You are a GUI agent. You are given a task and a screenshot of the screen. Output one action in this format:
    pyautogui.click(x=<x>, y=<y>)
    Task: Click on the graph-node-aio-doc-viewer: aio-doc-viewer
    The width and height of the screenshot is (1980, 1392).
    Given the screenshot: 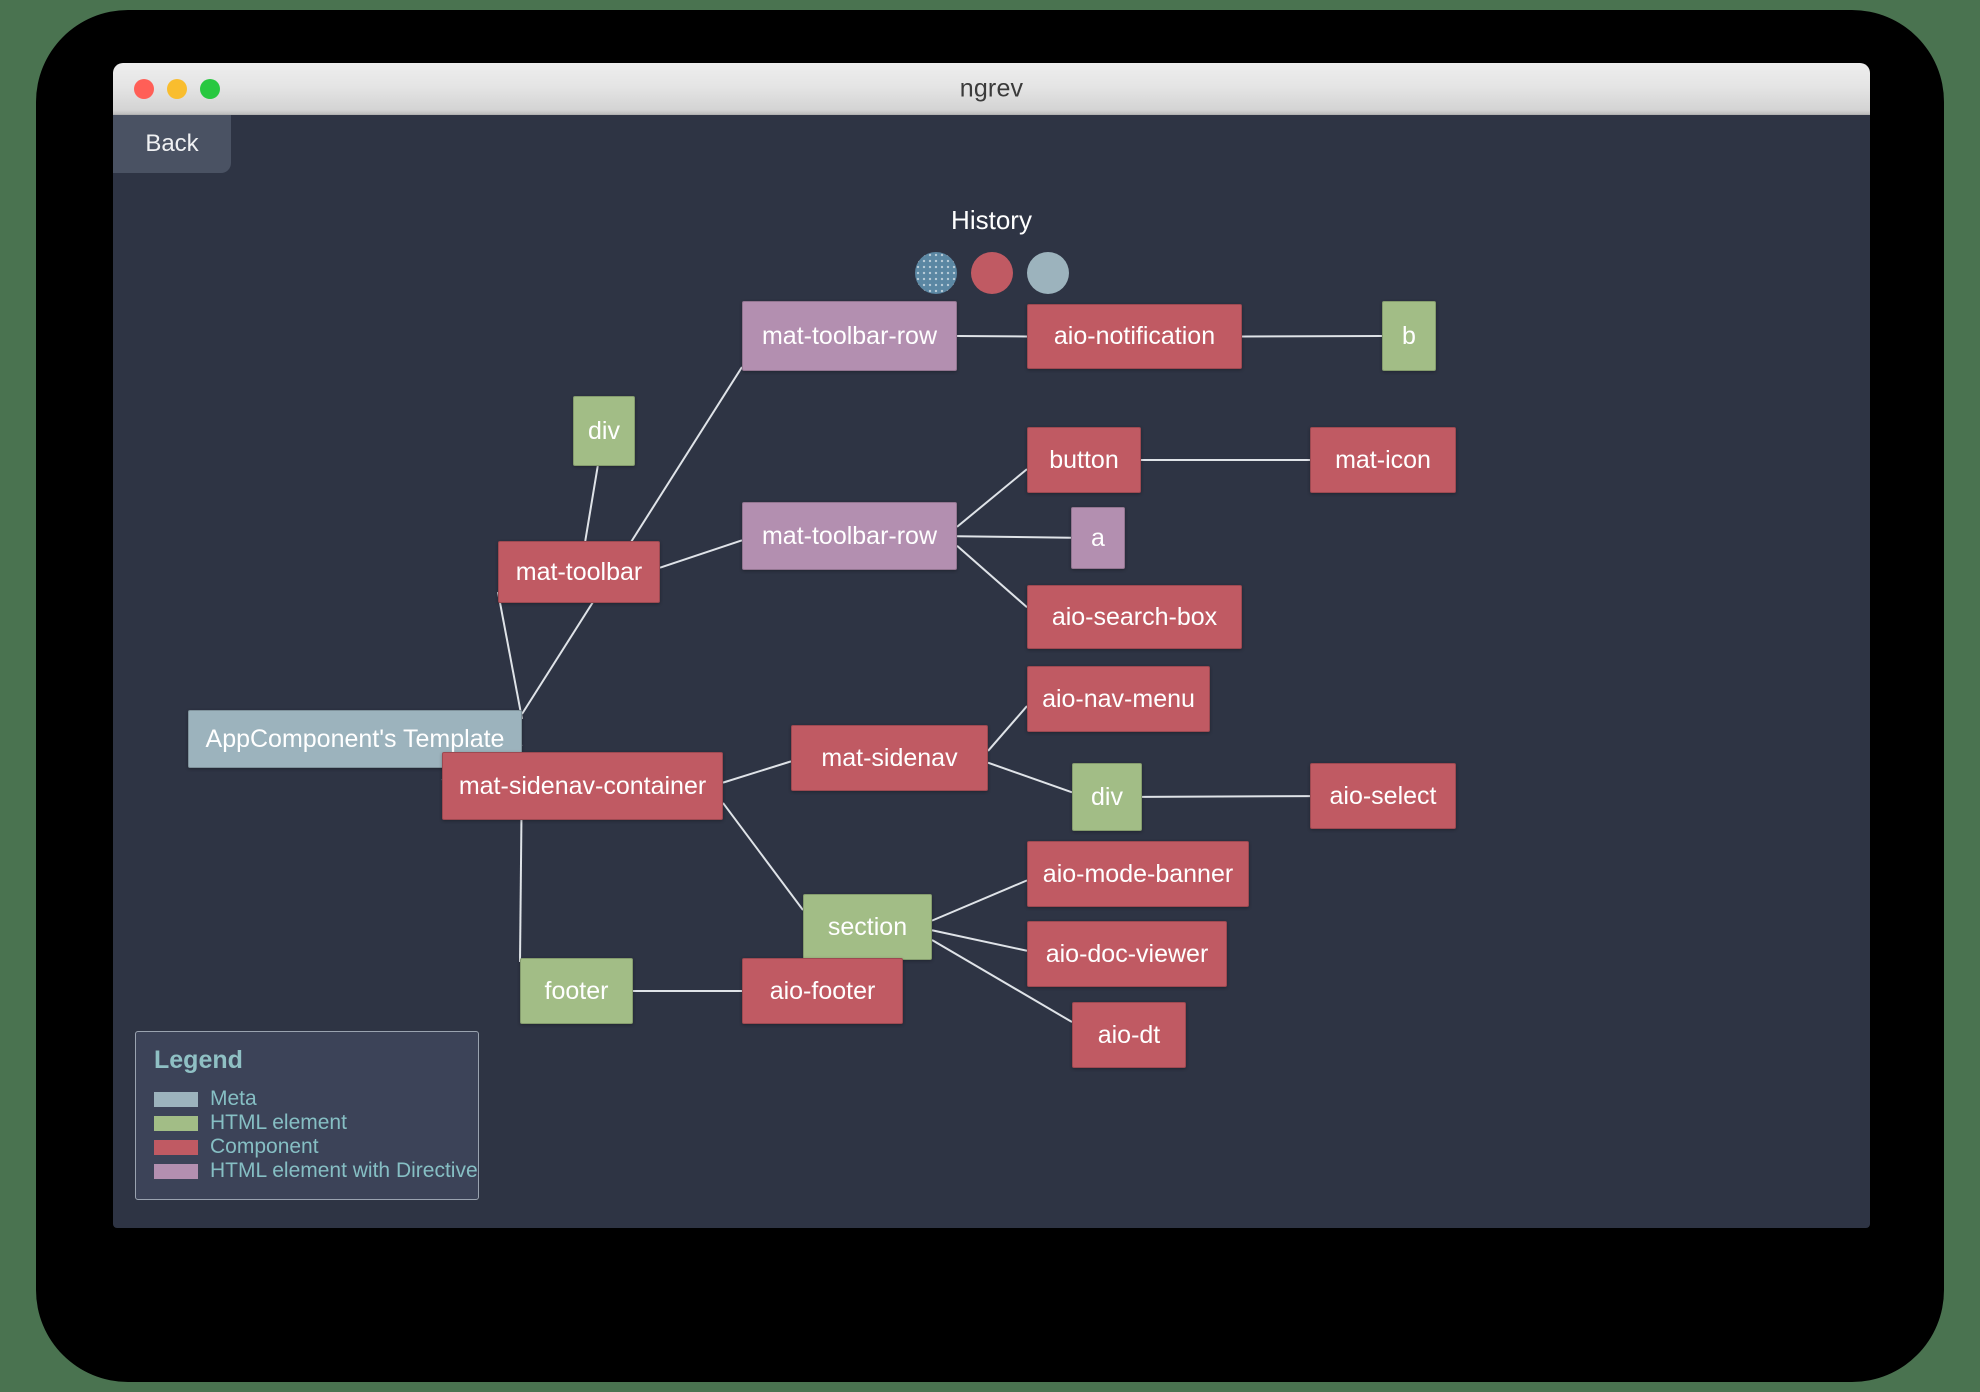 What is the action you would take?
    pyautogui.click(x=1127, y=954)
    